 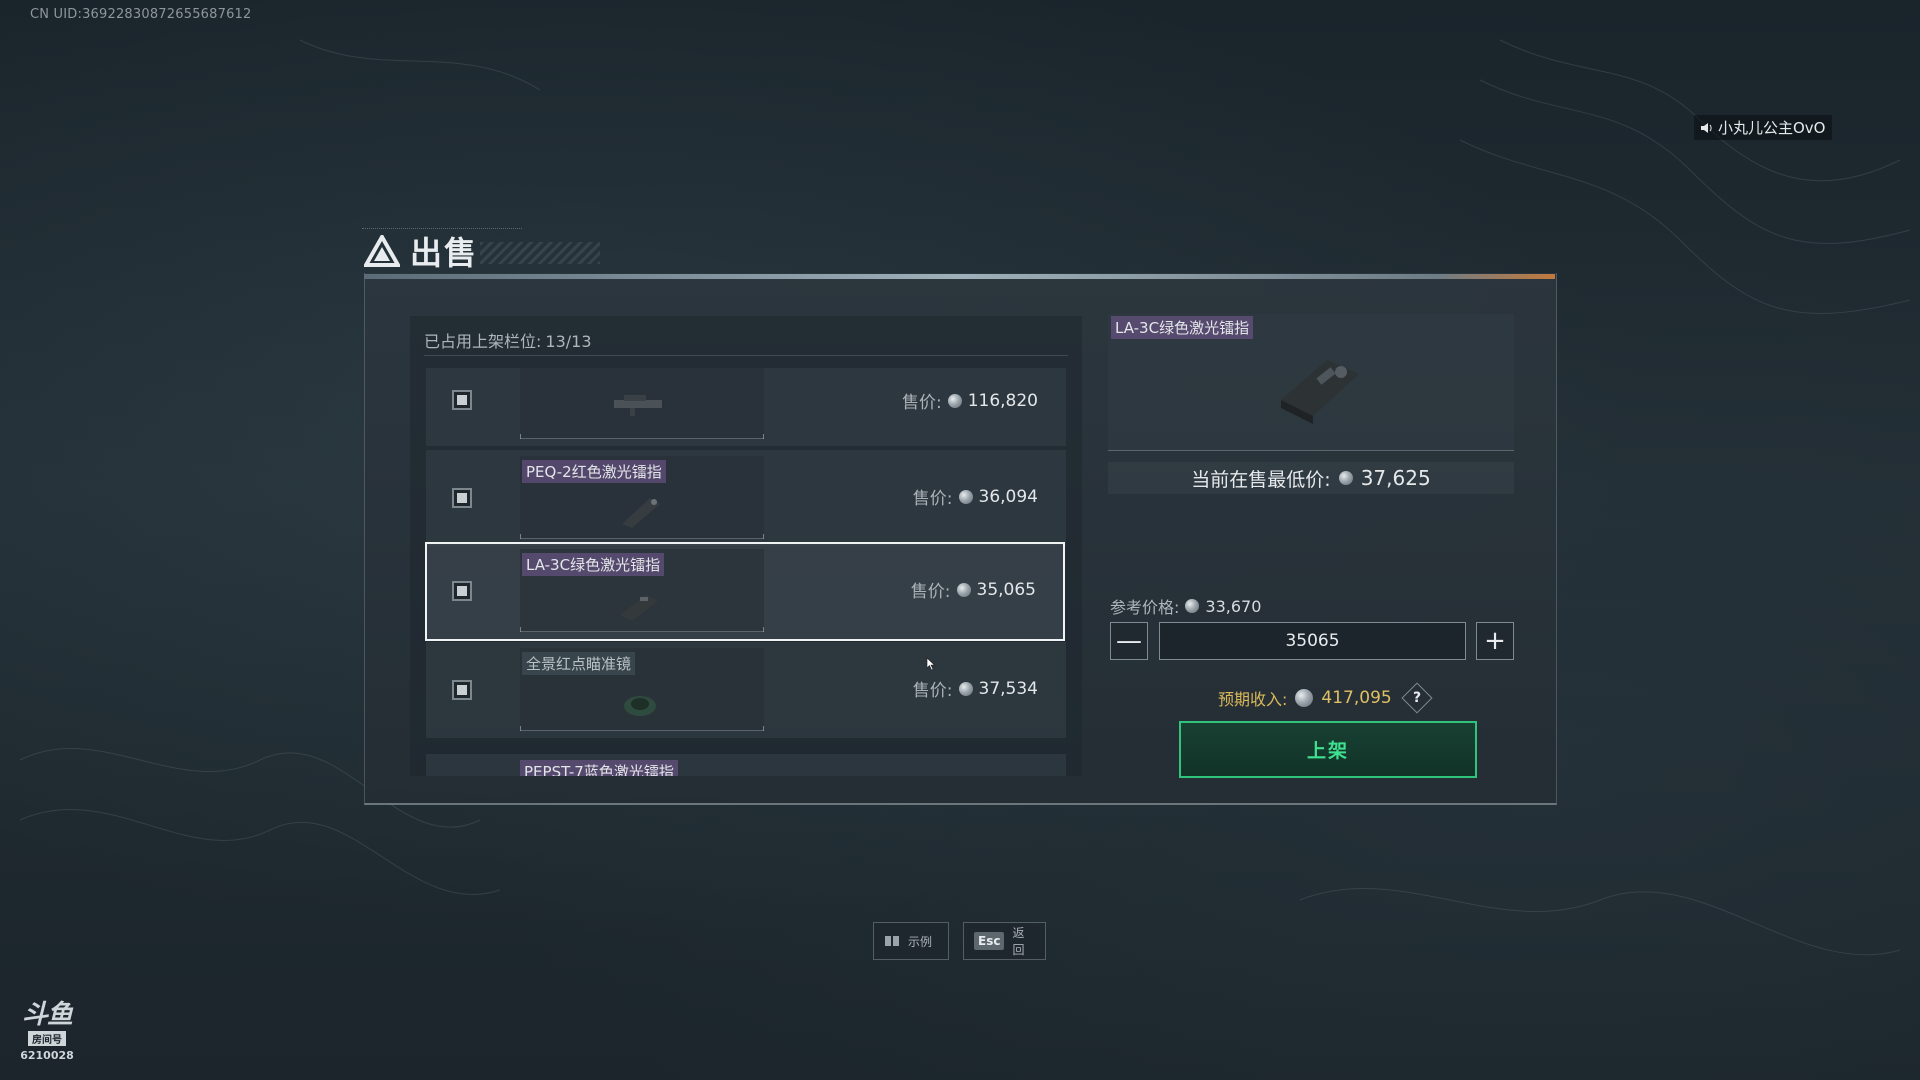 What do you see at coordinates (593, 564) in the screenshot?
I see `item-name: LA-3C绿色激光镭指` at bounding box center [593, 564].